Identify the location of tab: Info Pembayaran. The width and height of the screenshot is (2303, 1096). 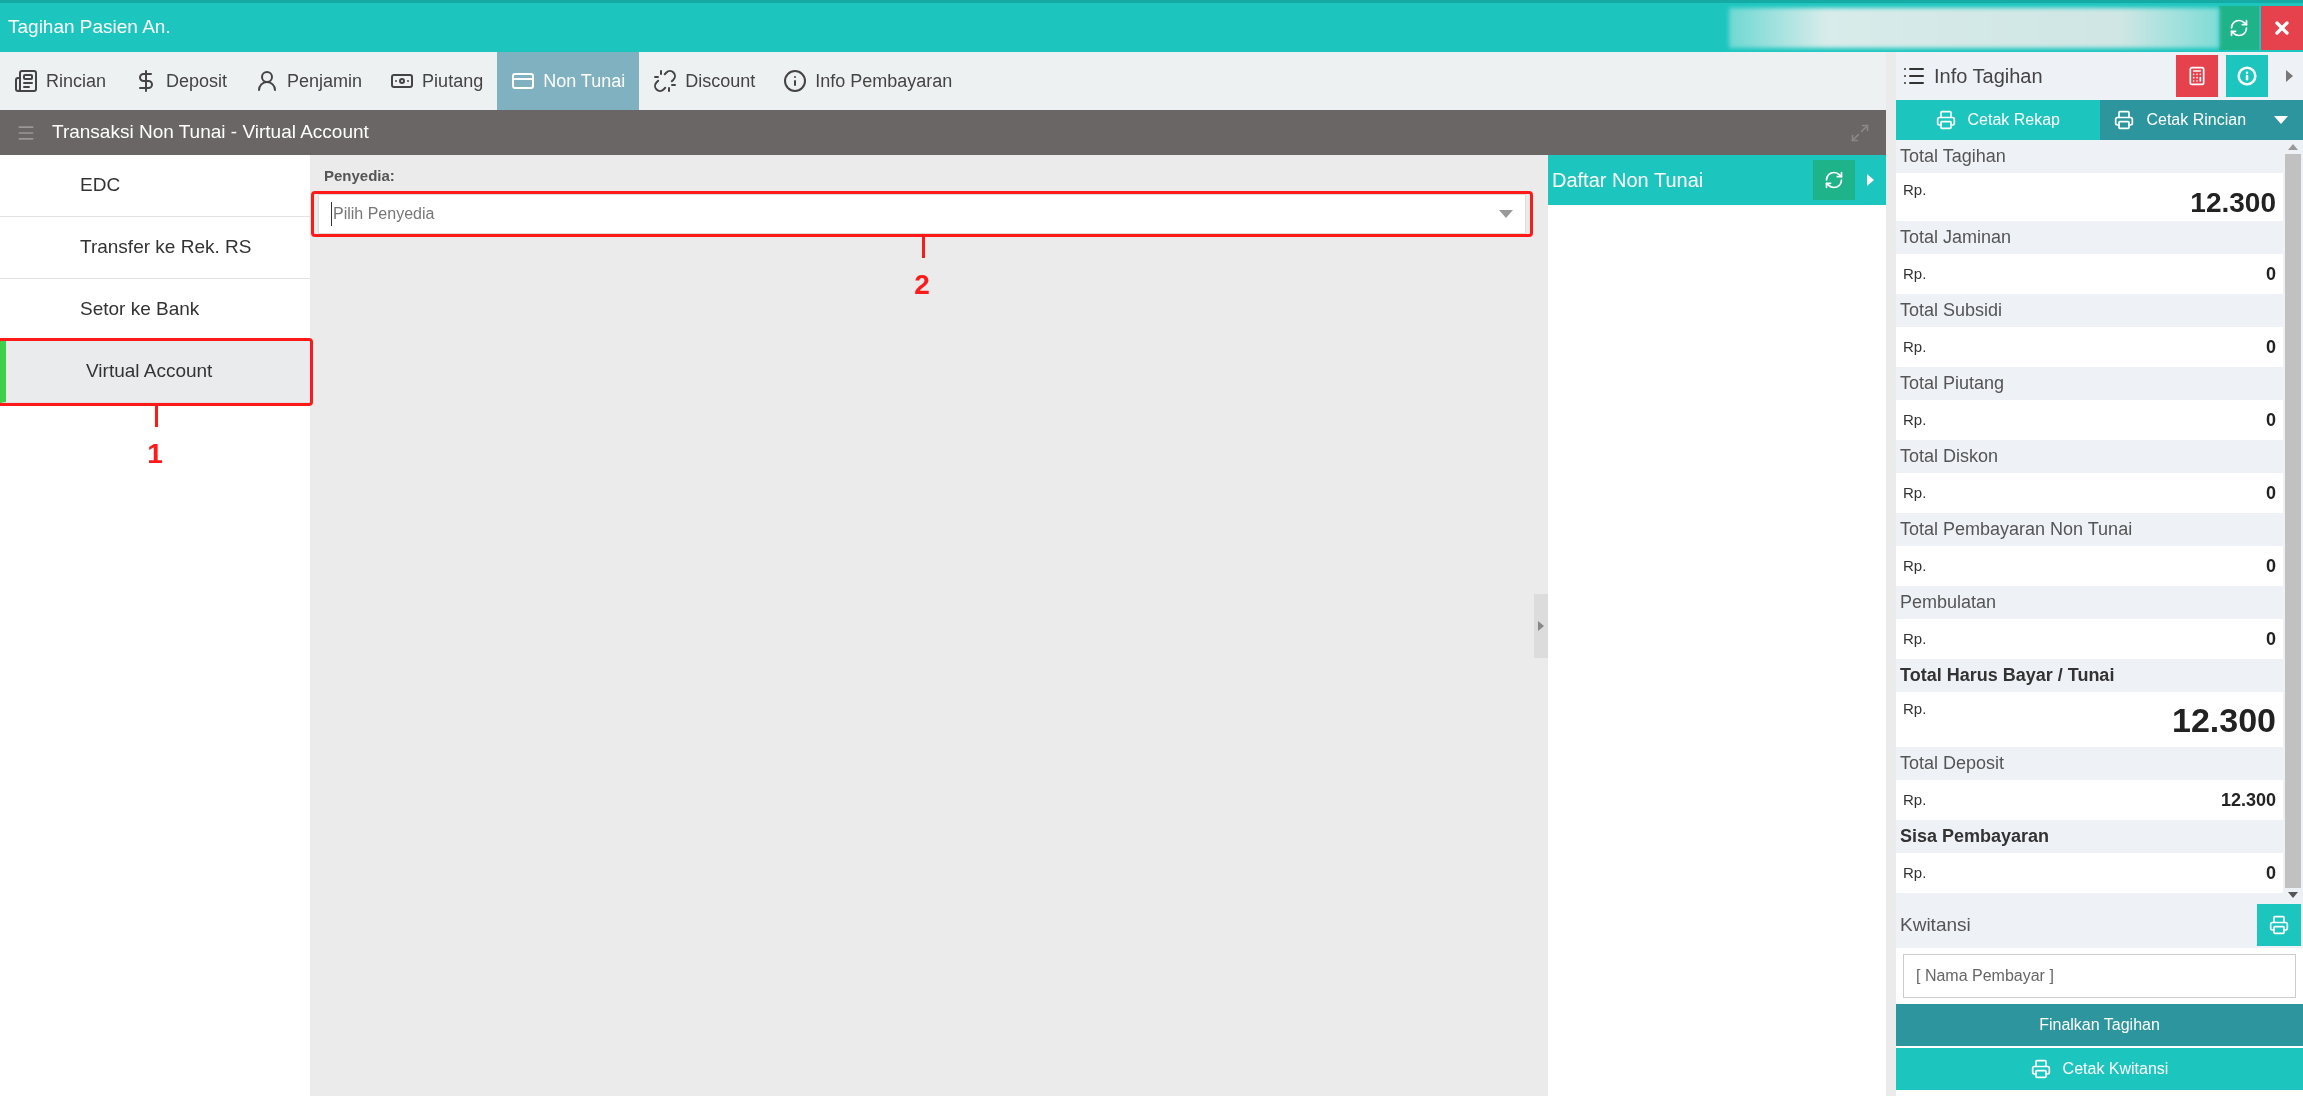
(868, 81).